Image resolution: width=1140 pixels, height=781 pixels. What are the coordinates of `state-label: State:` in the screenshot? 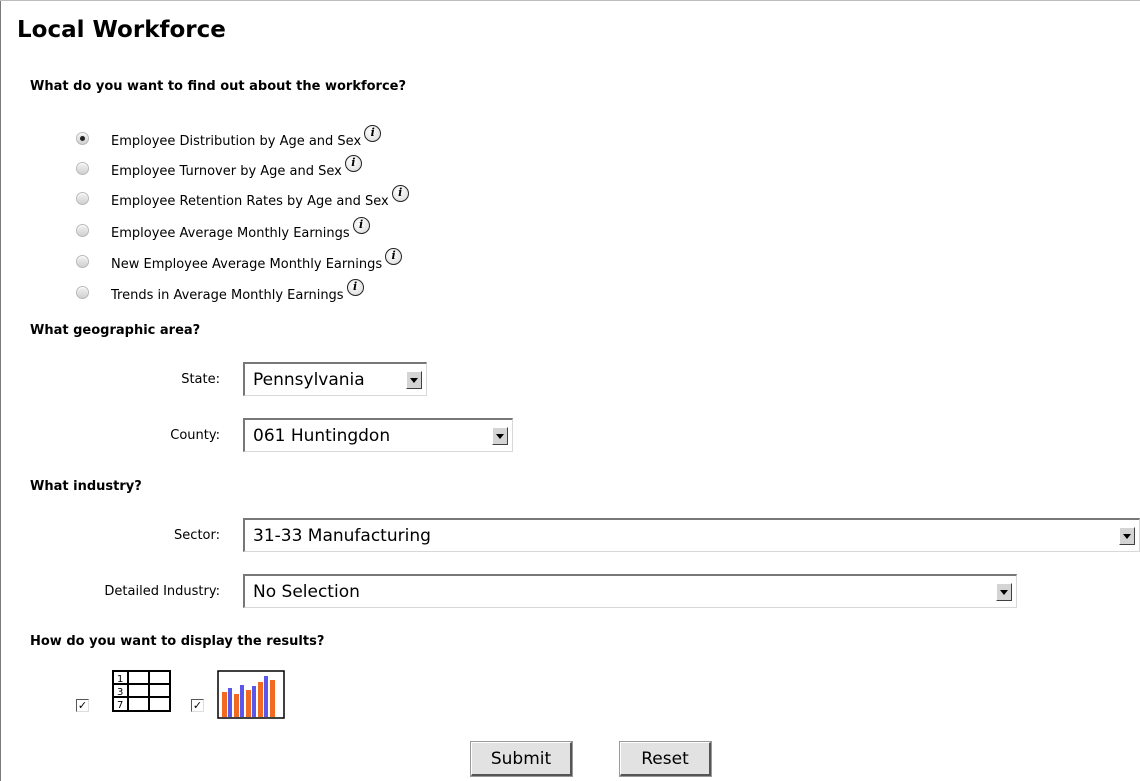 It's located at (200, 379).